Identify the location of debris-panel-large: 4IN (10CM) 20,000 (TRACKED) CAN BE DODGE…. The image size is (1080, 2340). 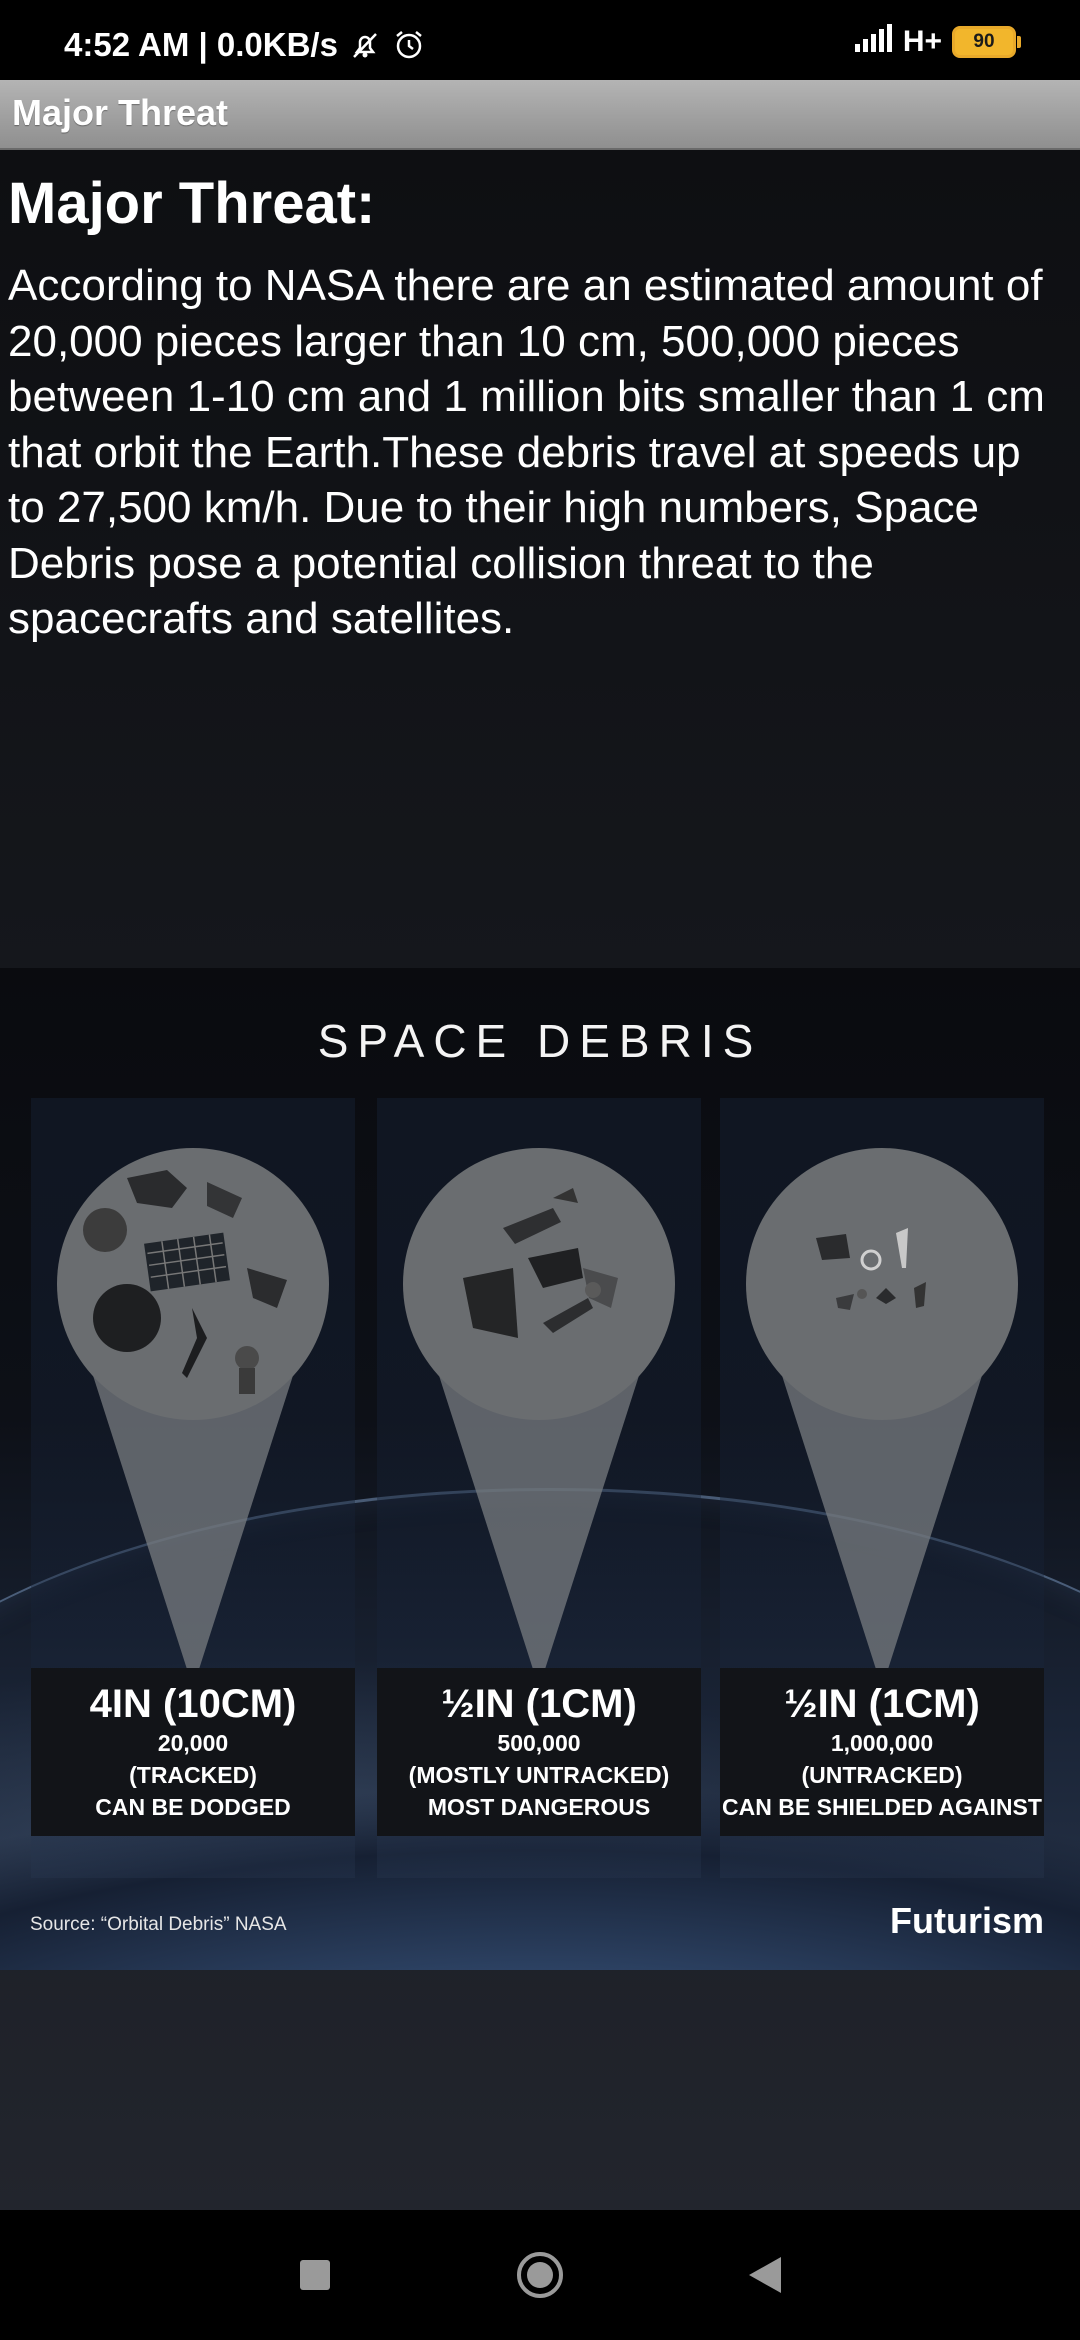
(193, 1488).